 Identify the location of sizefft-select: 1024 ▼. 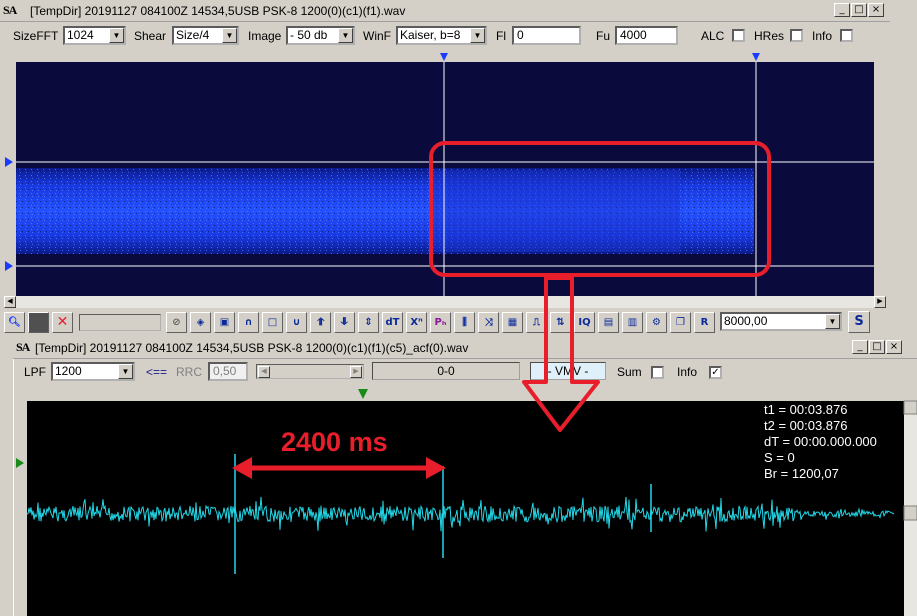
(94, 35).